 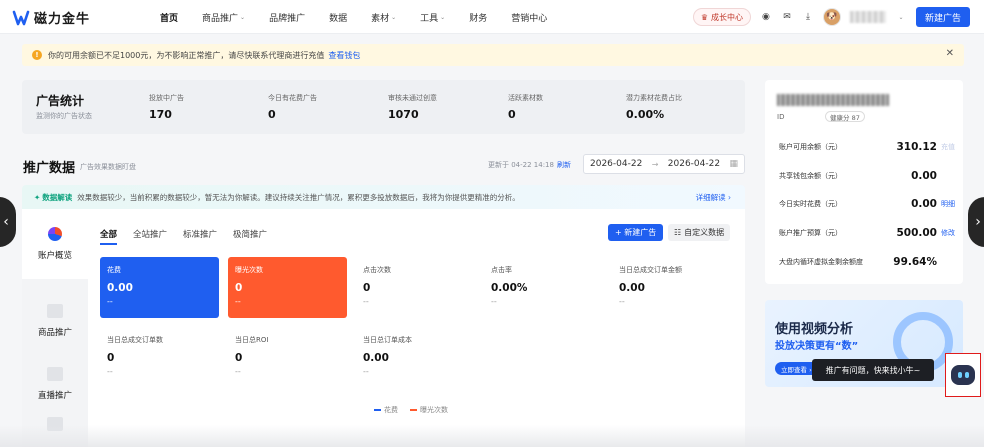 What do you see at coordinates (292, 107) in the screenshot?
I see `stat-spending-ads: 今日有花费广告 0` at bounding box center [292, 107].